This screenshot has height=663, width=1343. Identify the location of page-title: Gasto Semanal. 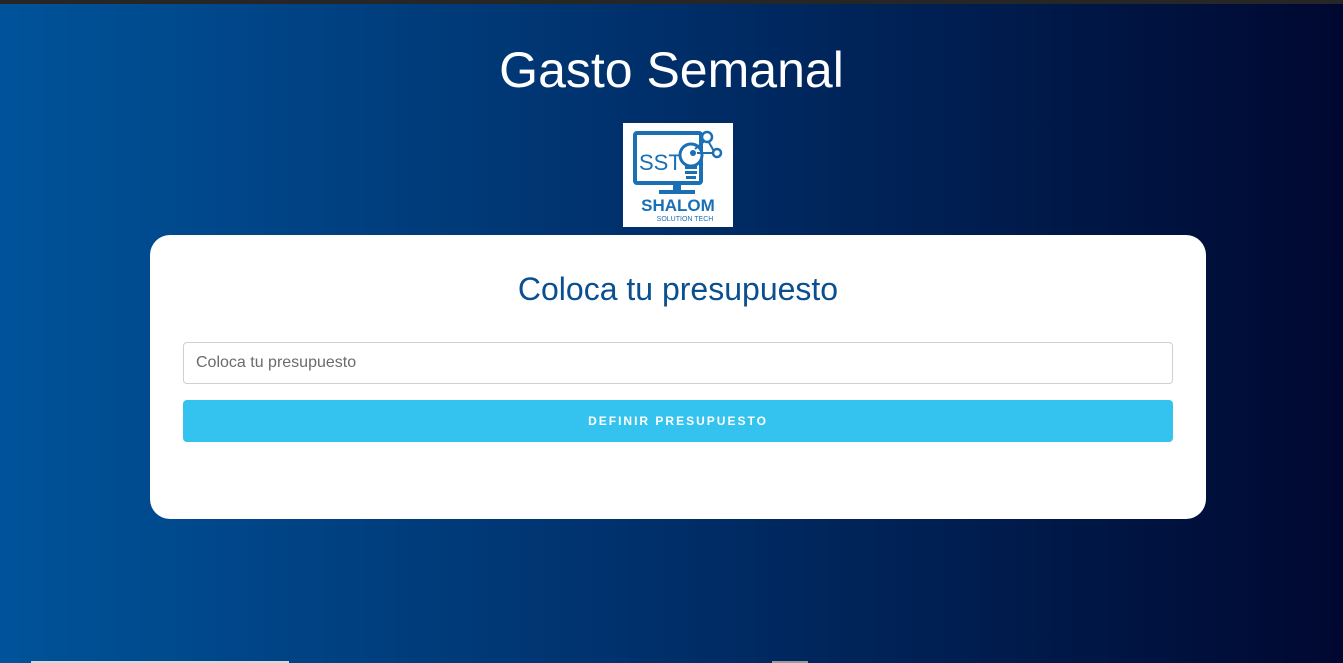
(671, 70).